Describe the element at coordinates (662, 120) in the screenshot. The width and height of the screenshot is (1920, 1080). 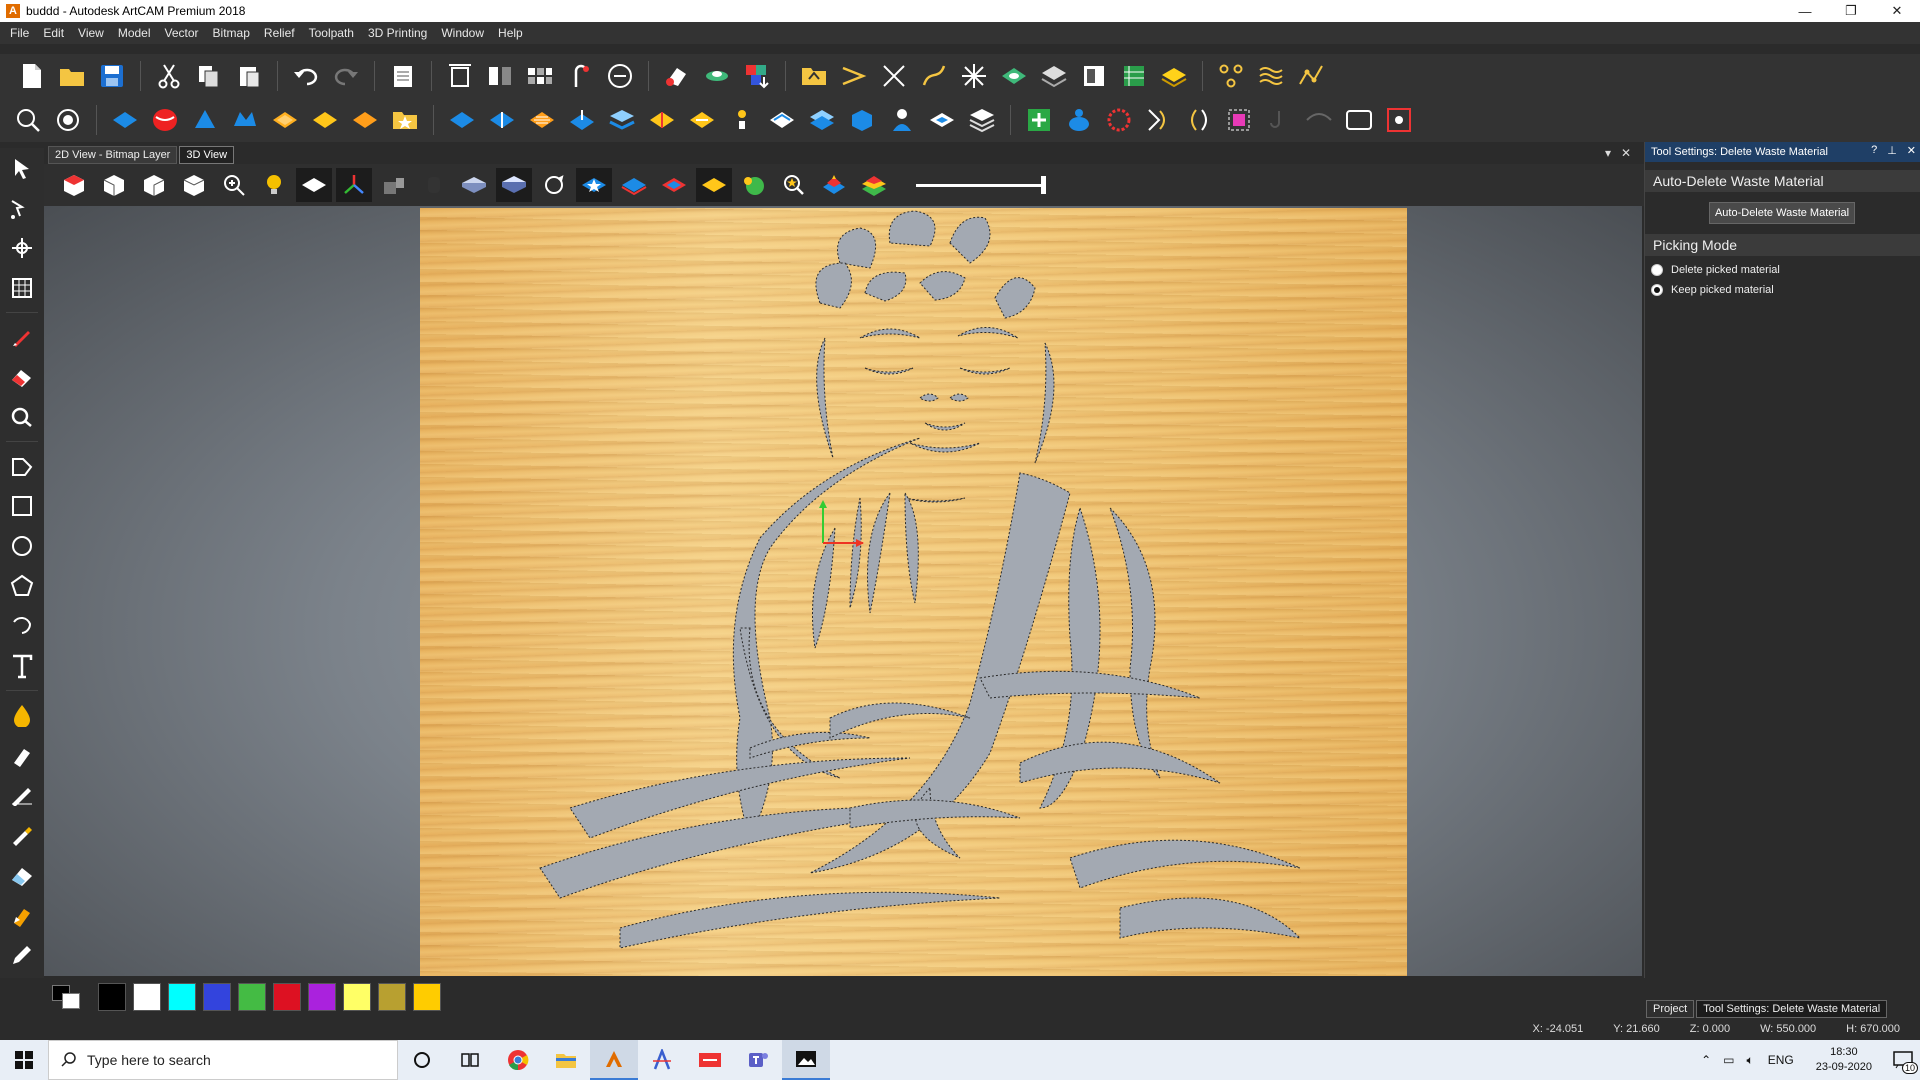
I see `relief-gold-icon` at that location.